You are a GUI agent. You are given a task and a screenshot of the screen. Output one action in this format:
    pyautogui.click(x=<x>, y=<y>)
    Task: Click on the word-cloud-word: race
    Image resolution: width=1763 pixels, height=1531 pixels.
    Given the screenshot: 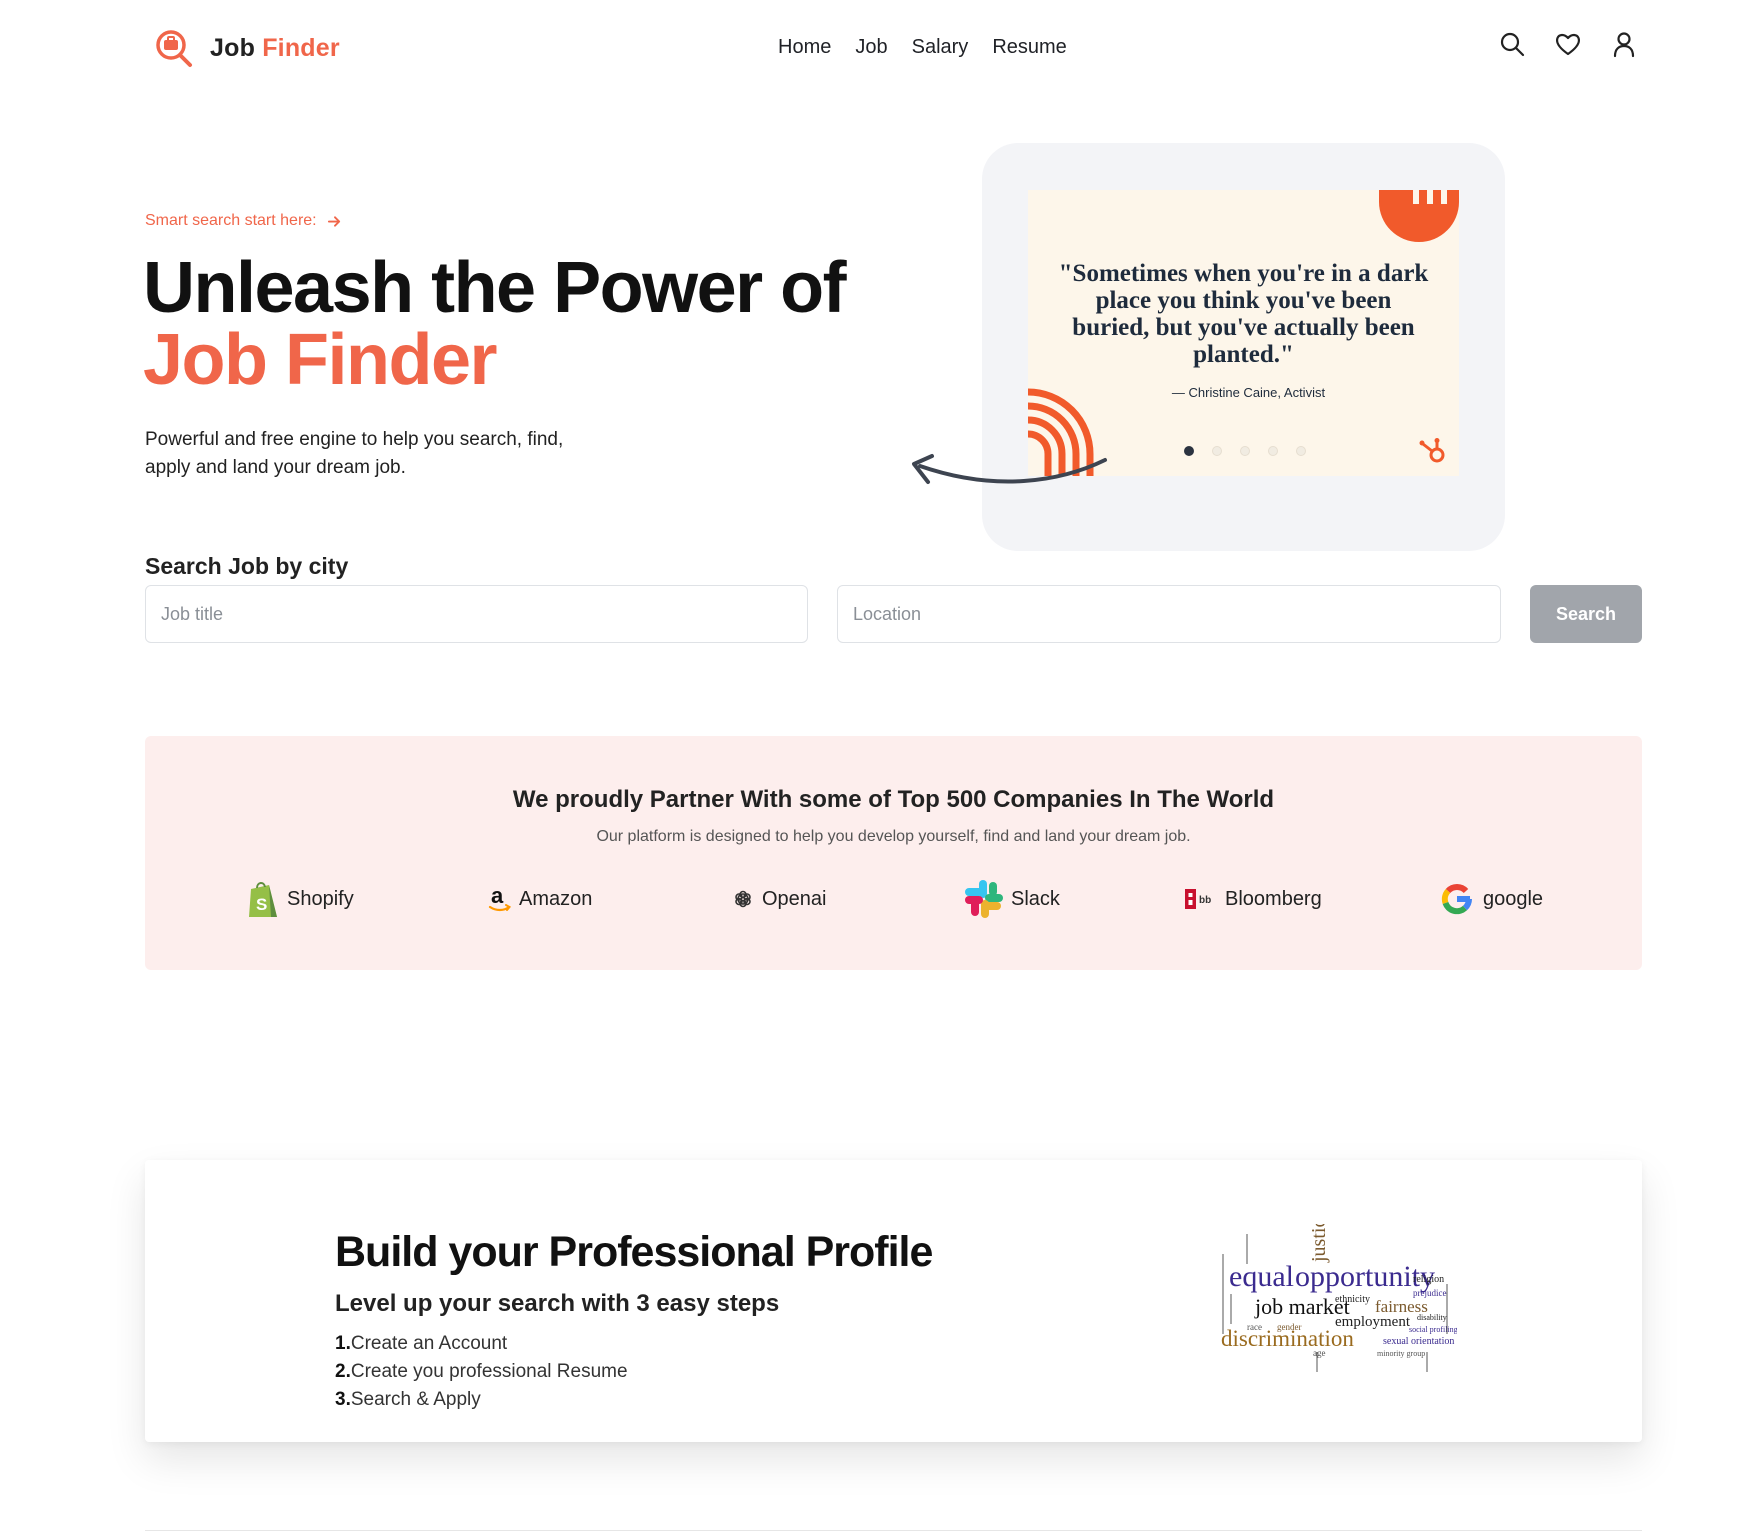 What is the action you would take?
    pyautogui.click(x=1254, y=1327)
    